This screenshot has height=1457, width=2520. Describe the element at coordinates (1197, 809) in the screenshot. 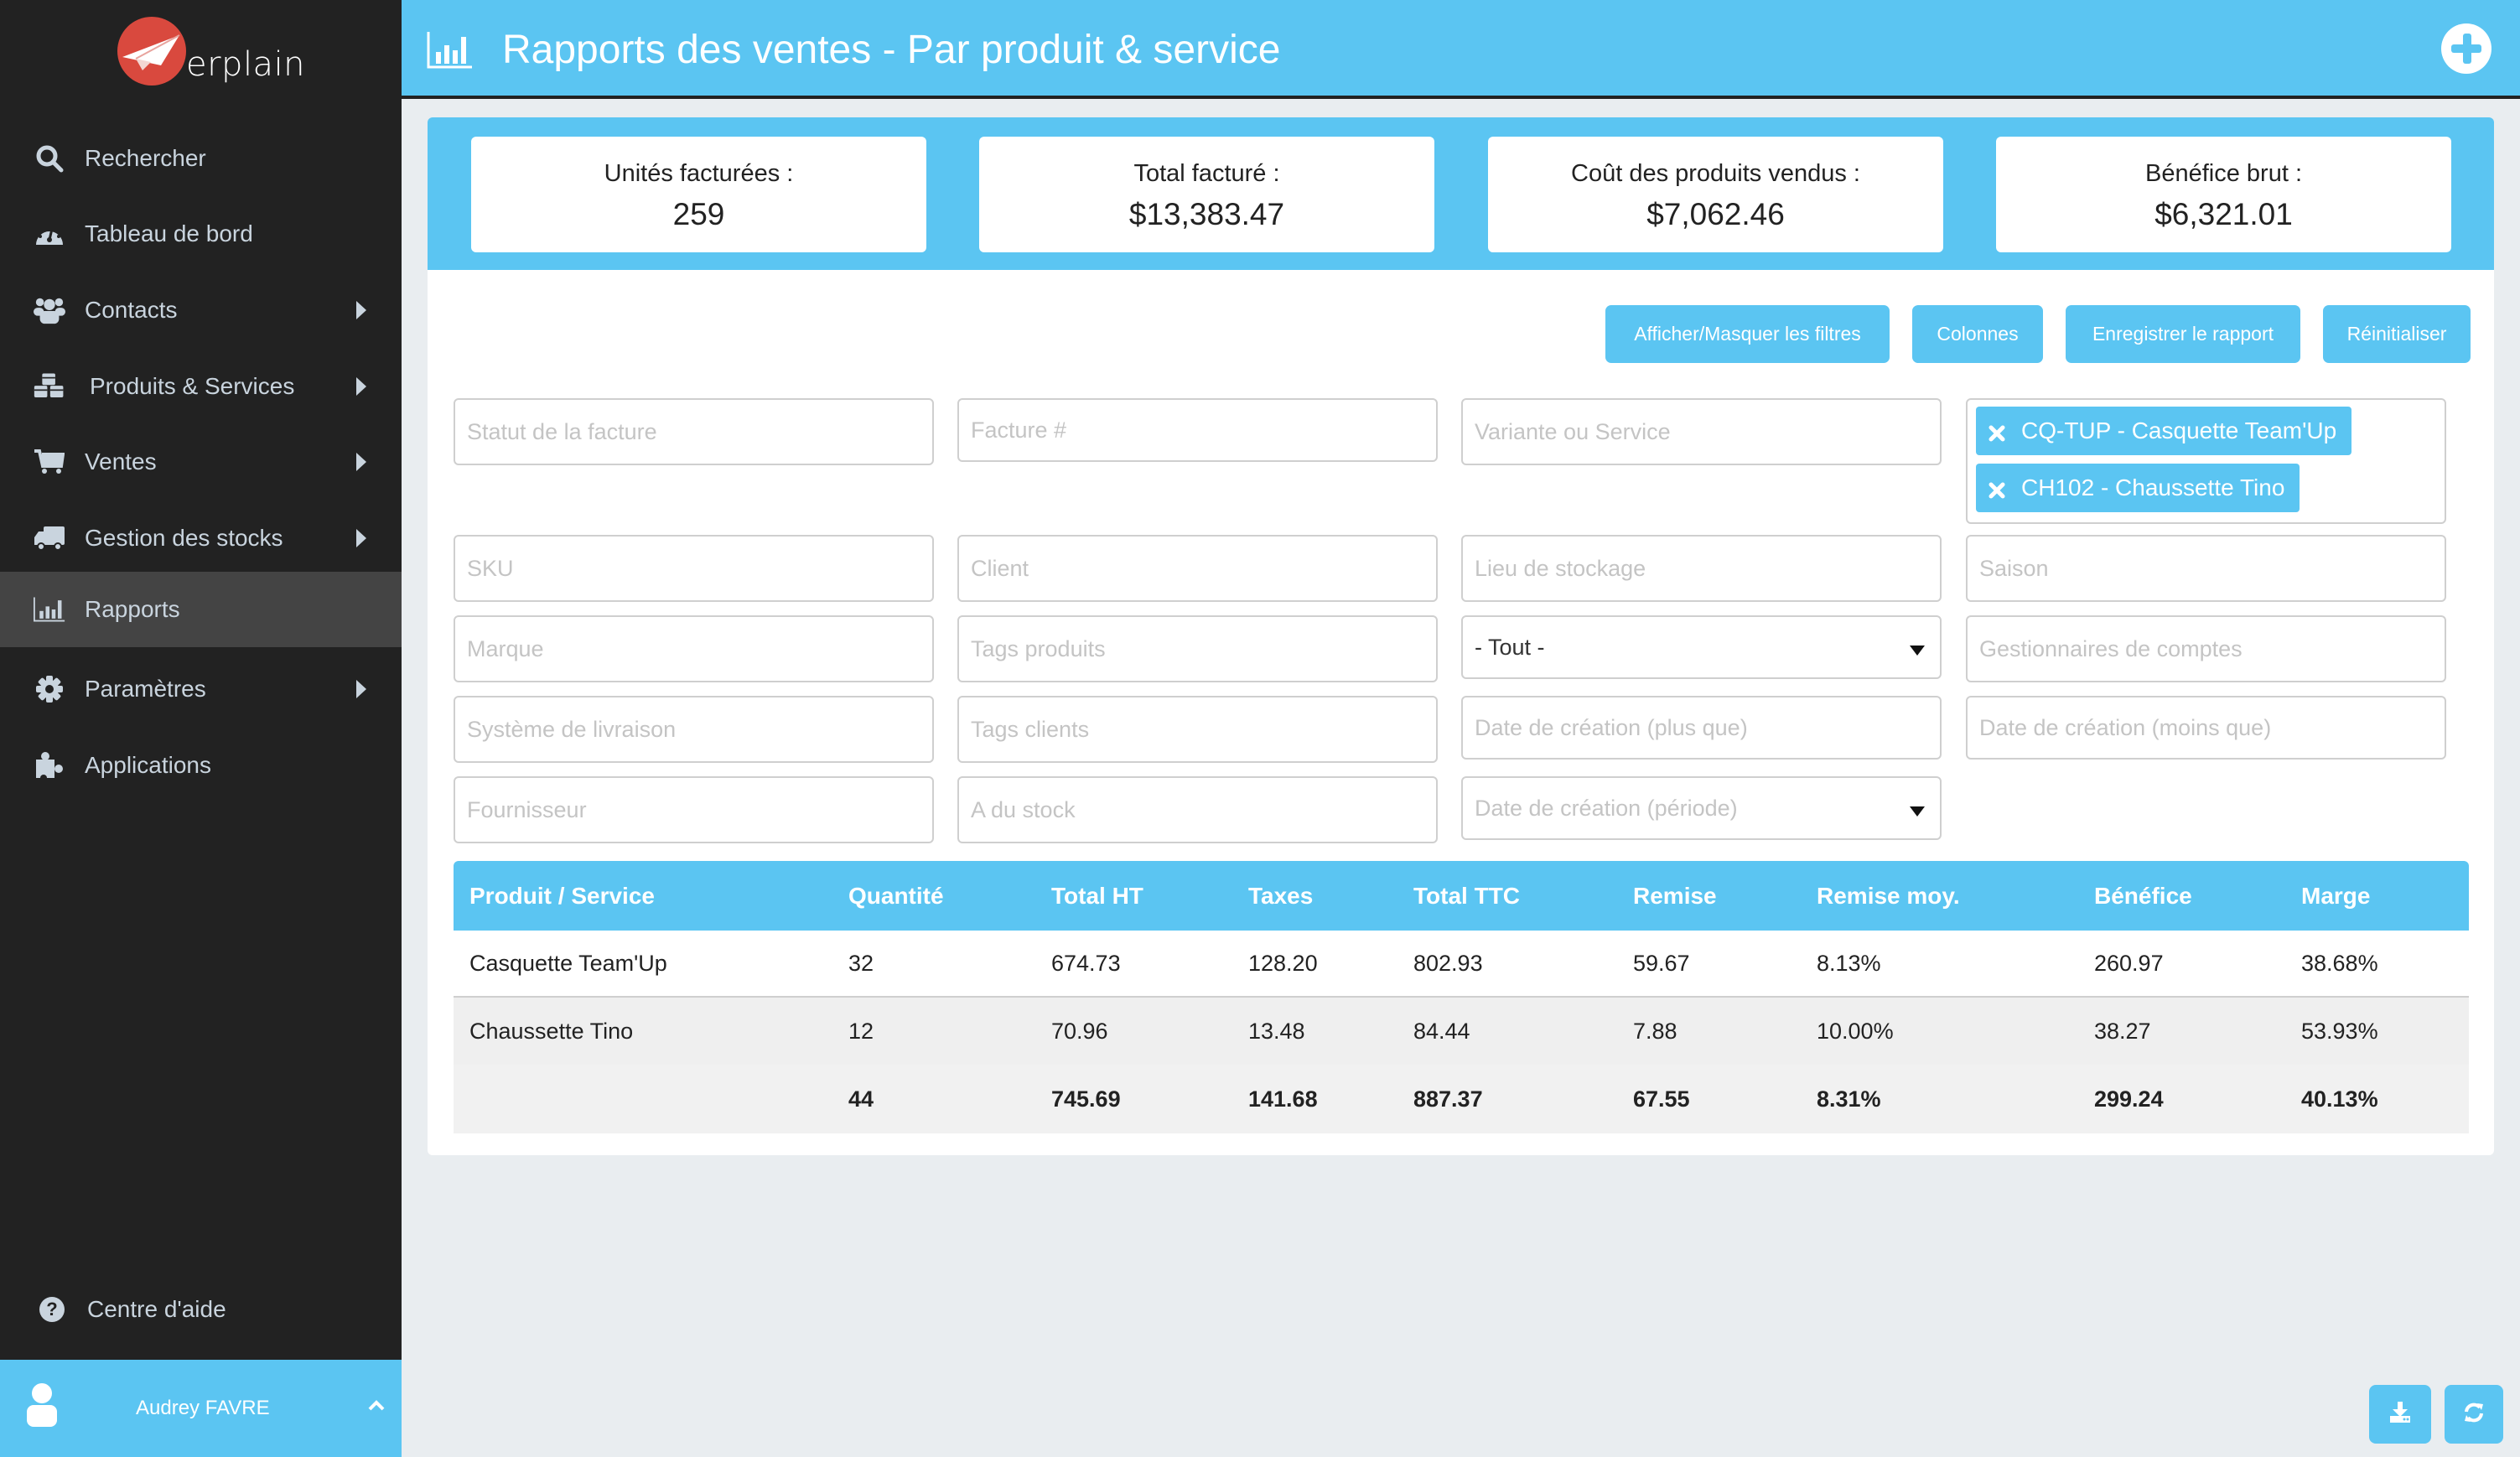

I see `has-stock-field: A du stock` at that location.